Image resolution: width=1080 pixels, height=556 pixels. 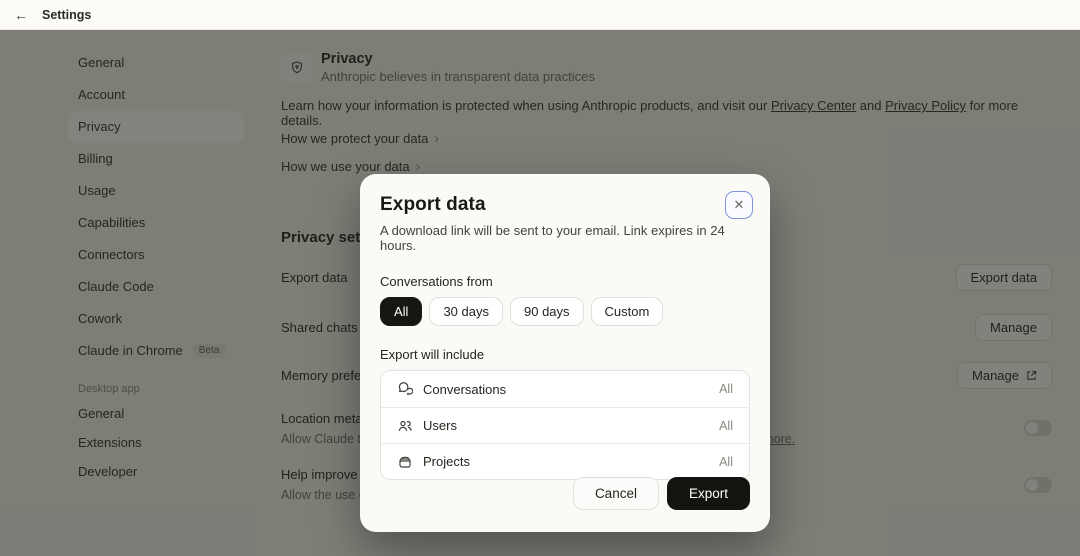 What do you see at coordinates (540, 15) in the screenshot?
I see `top-bar: ← Settings` at bounding box center [540, 15].